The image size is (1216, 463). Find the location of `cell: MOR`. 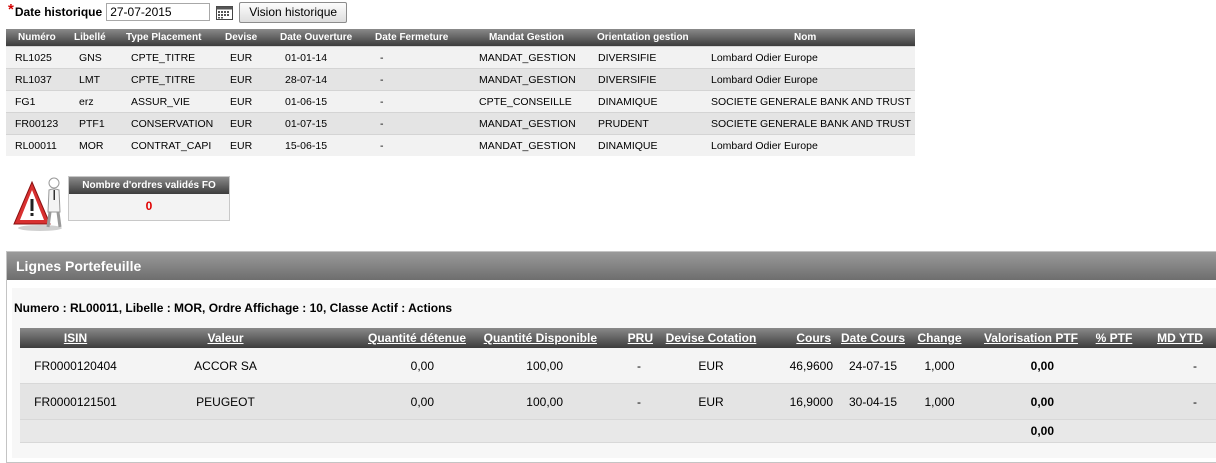

cell: MOR is located at coordinates (96, 145).